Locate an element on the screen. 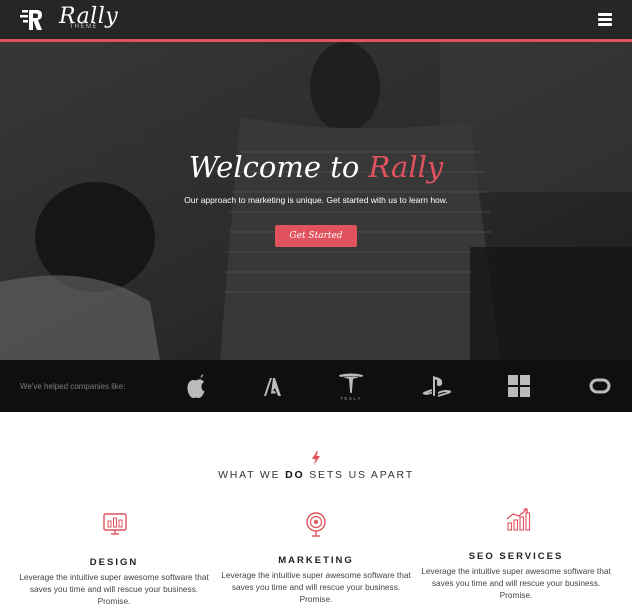 The image size is (632, 609). feature-title: SEO SERVICES is located at coordinates (516, 556).